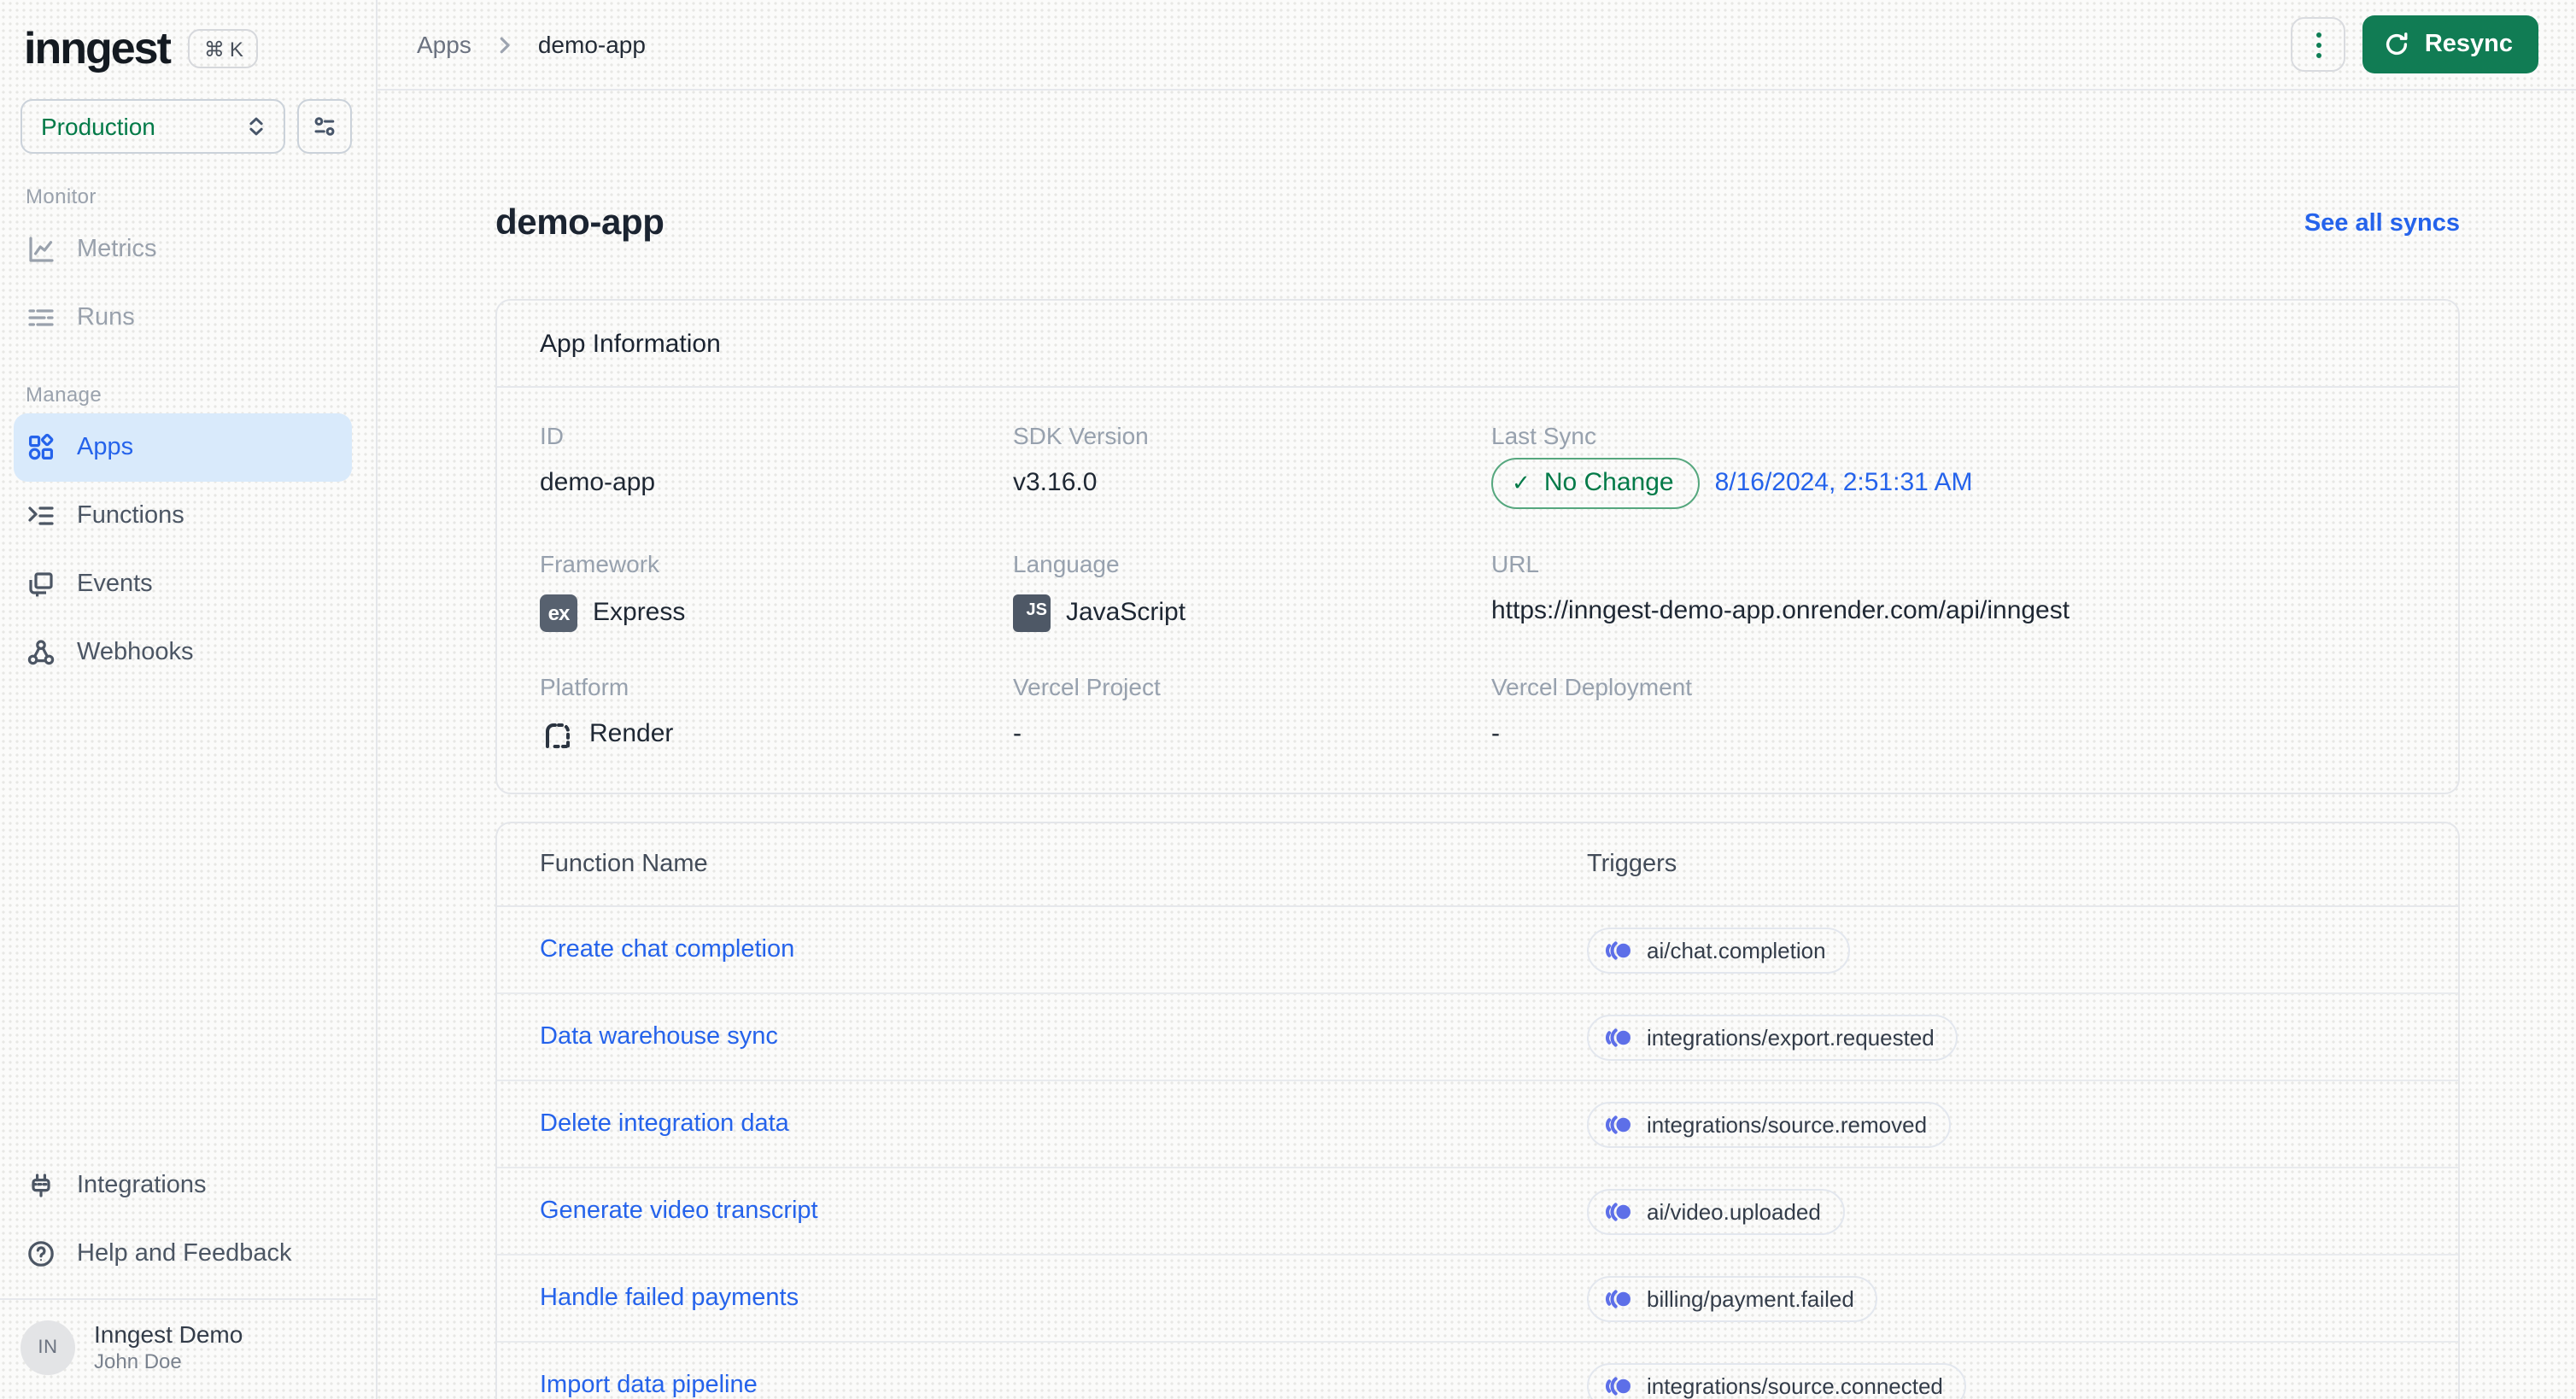  Describe the element at coordinates (2397, 44) in the screenshot. I see `sync-icon` at that location.